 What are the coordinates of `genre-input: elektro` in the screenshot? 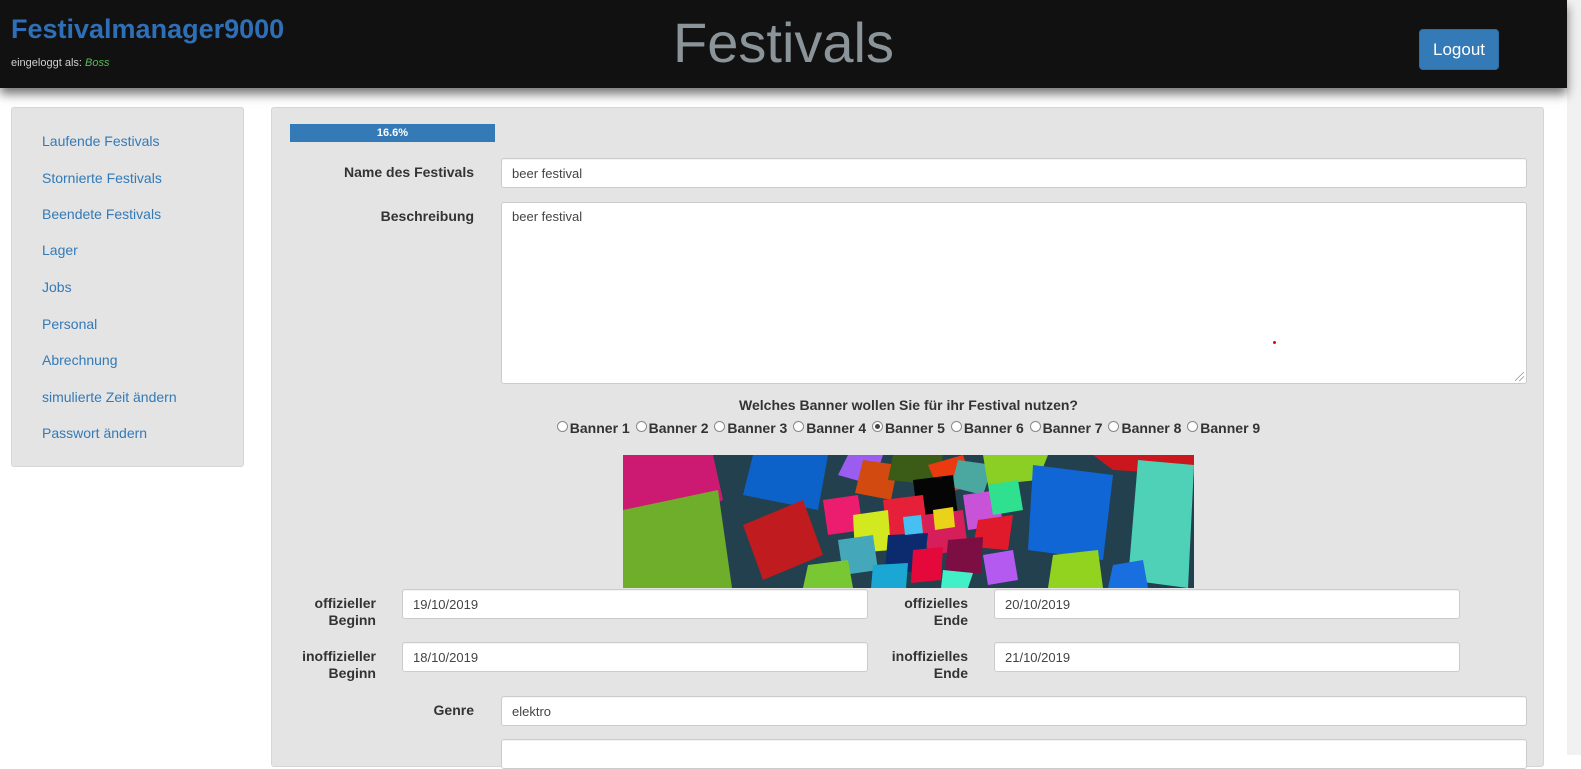 It's located at (1014, 711).